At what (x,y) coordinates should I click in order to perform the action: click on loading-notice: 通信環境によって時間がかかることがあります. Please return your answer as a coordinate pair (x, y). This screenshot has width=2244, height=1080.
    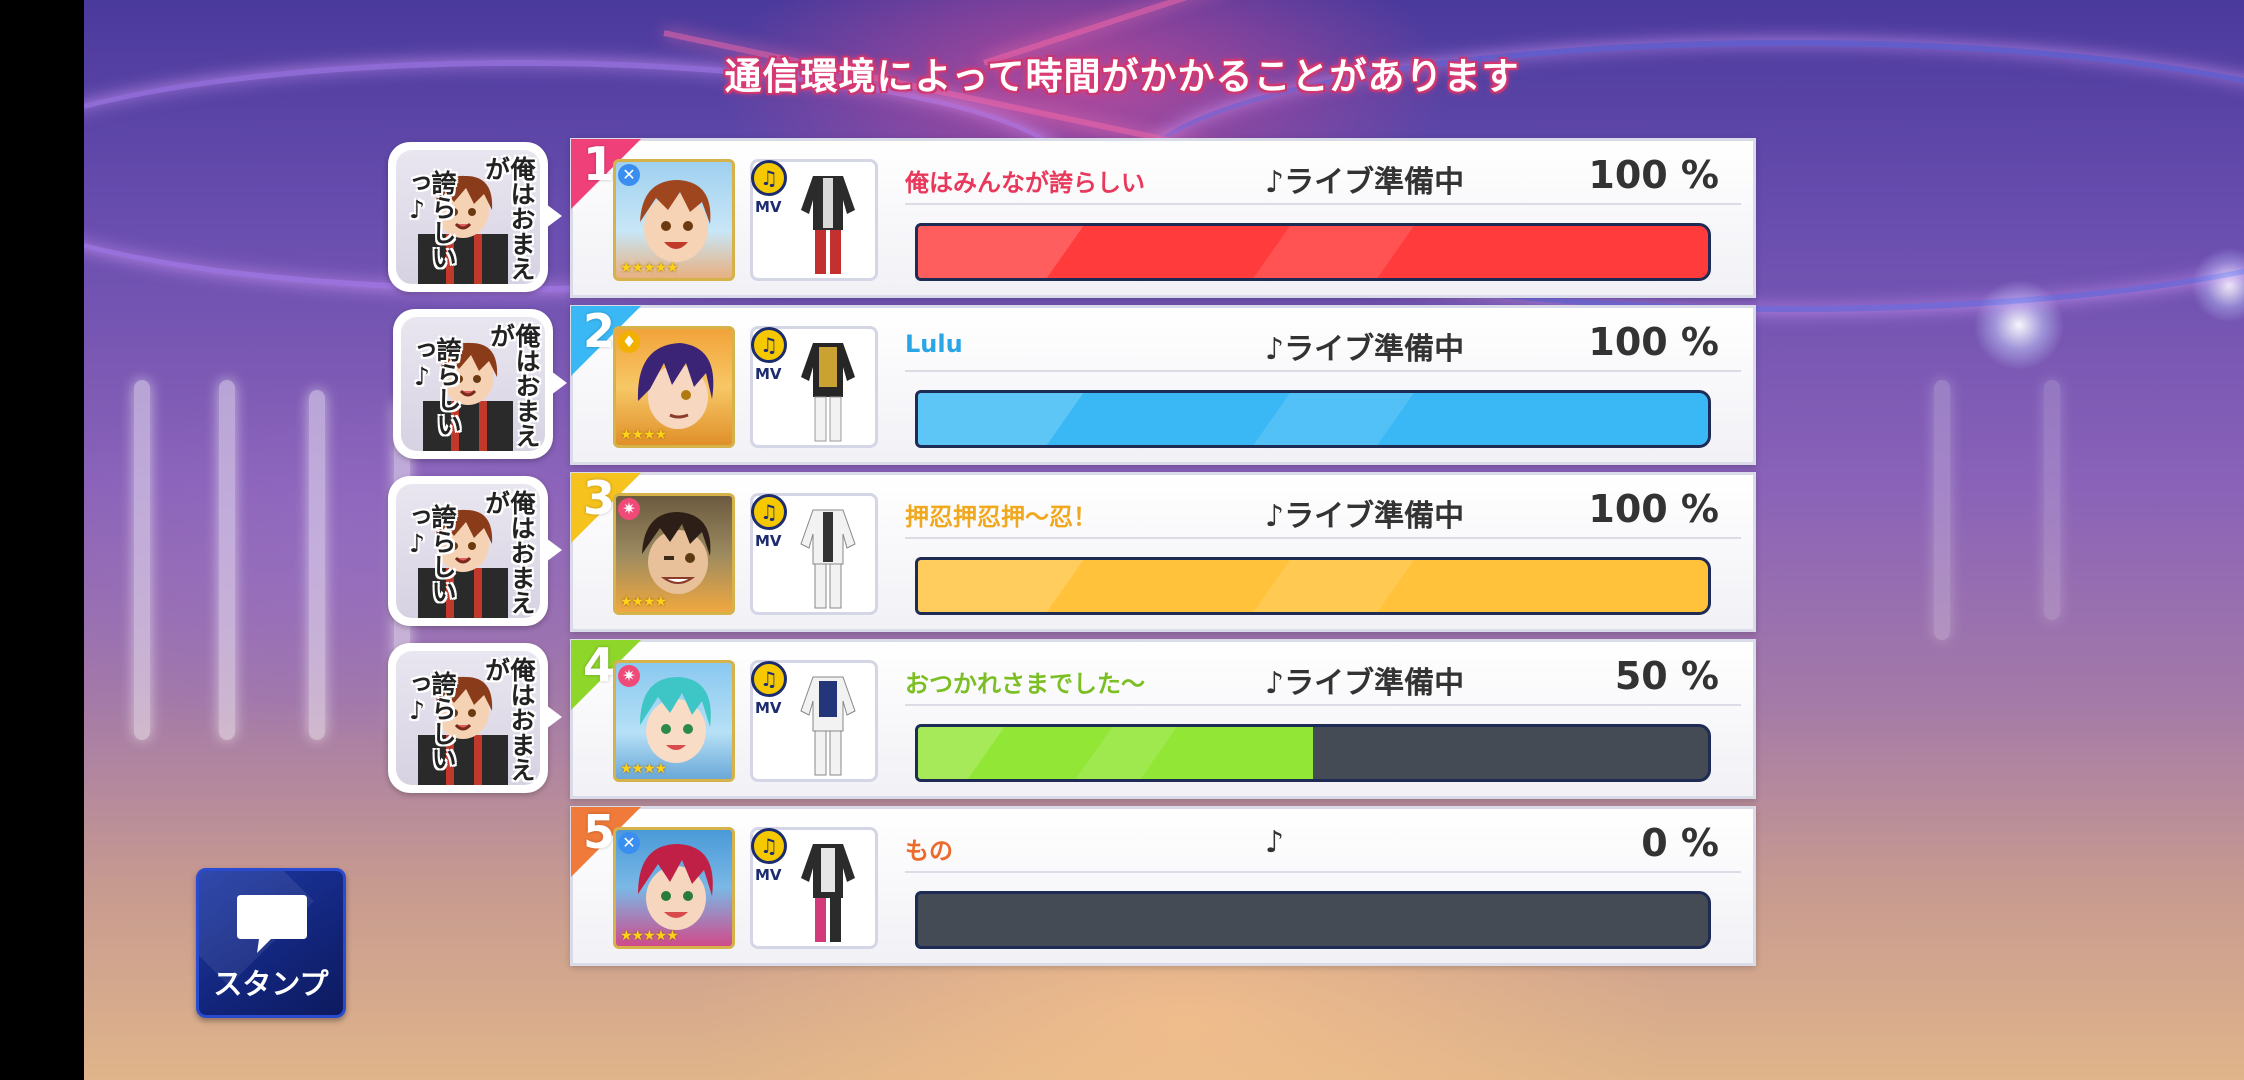
    Looking at the image, I should click on (1122, 76).